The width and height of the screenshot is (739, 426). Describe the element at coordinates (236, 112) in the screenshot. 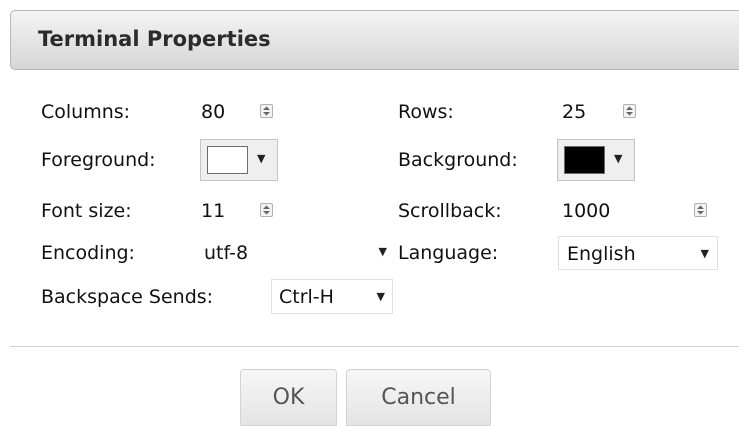

I see `columns-spinner: 80` at that location.